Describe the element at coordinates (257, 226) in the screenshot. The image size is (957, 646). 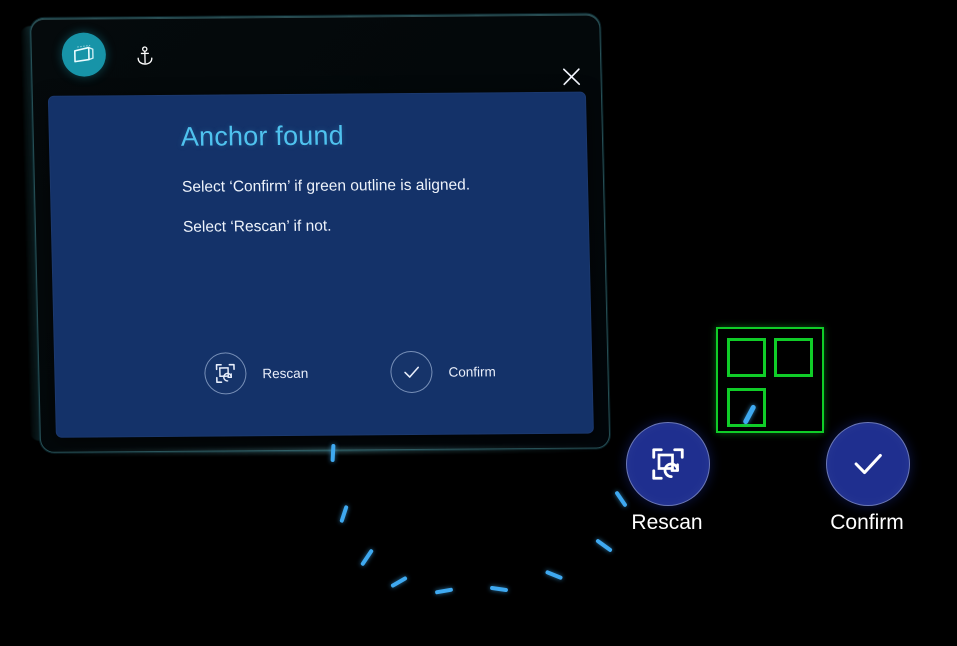
I see `dialog-instruction-rescan: Select ‘Rescan’ if not.` at that location.